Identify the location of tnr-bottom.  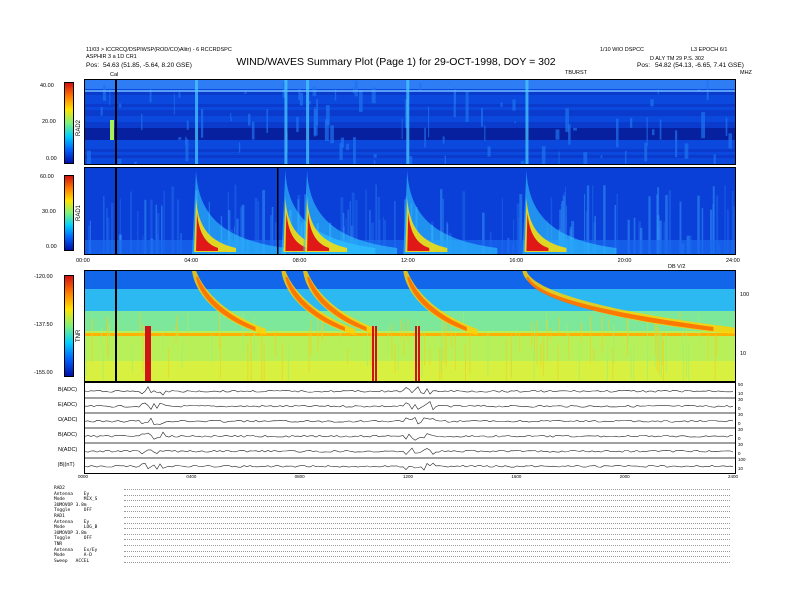
(410, 371).